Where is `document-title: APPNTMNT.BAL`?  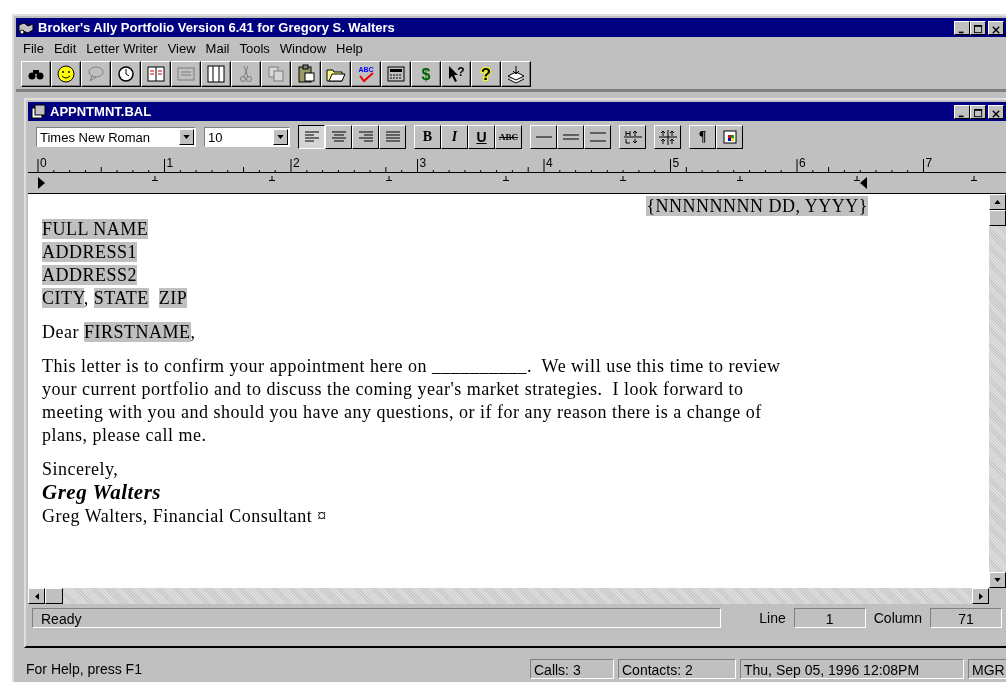
document-title: APPNTMNT.BAL is located at coordinates (101, 111).